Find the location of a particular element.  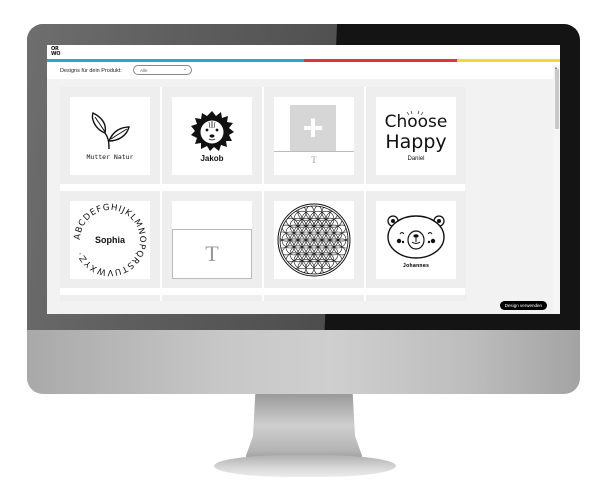

image-text-template: + T is located at coordinates (314, 136).